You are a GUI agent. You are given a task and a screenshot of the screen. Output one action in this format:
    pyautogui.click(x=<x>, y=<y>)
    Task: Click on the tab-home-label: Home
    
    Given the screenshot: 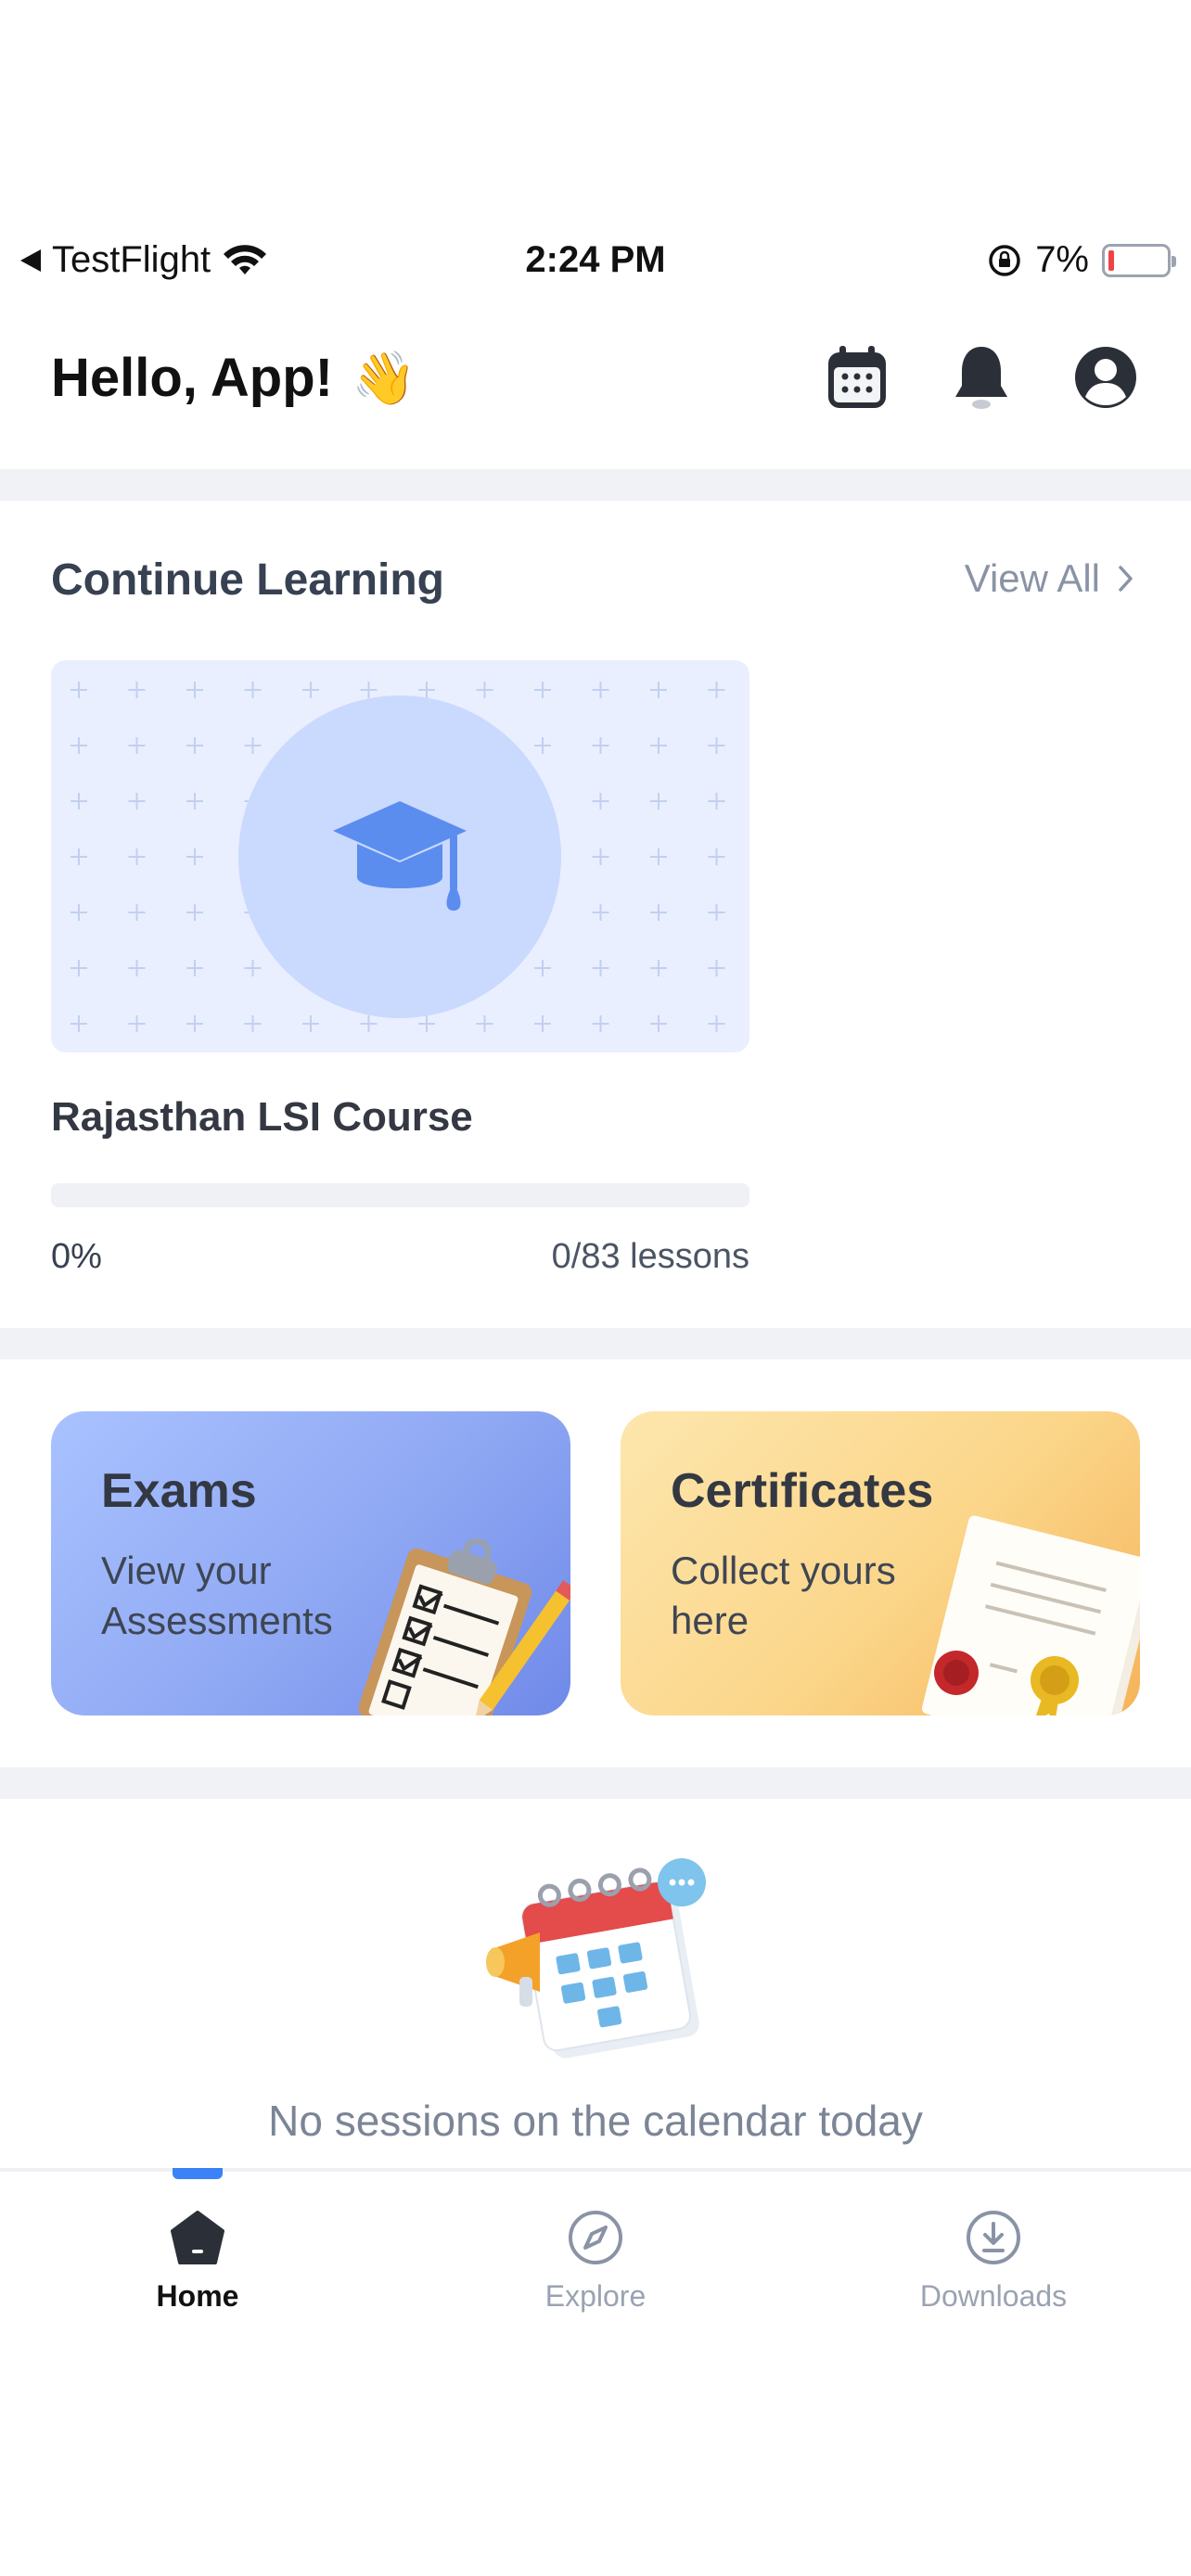 What is the action you would take?
    pyautogui.click(x=197, y=2296)
    